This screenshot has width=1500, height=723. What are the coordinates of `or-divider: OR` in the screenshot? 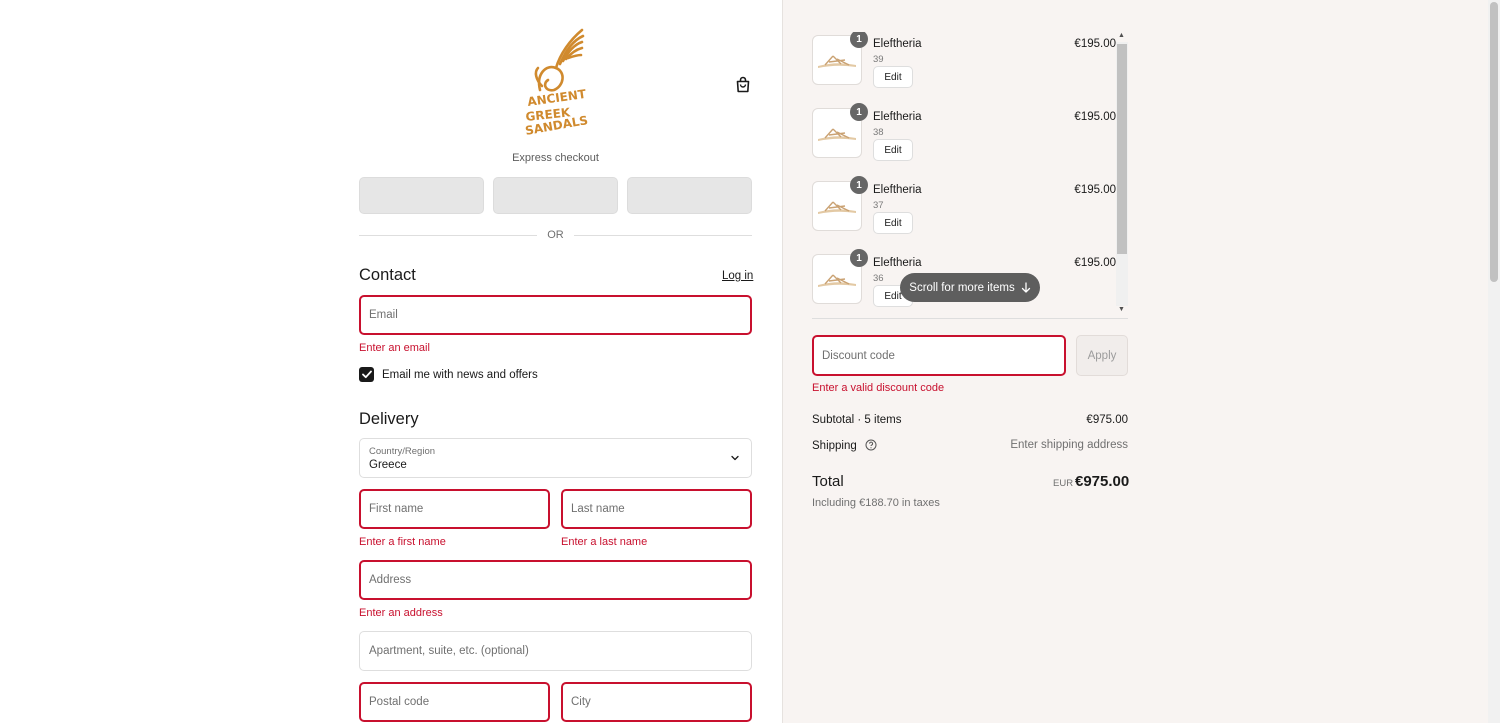 It's located at (555, 236).